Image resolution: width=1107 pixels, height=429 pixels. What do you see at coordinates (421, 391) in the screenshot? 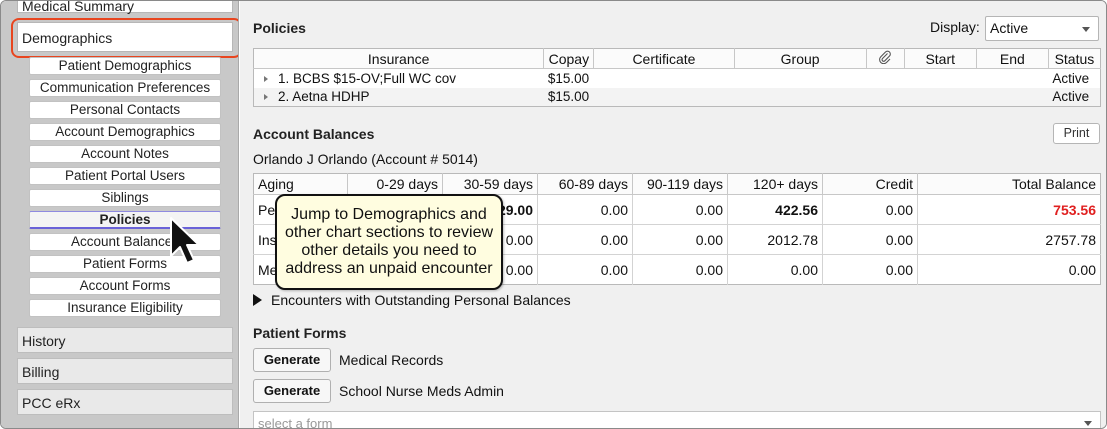
I see `form-label-school-nurse: School Nurse Meds Admin` at bounding box center [421, 391].